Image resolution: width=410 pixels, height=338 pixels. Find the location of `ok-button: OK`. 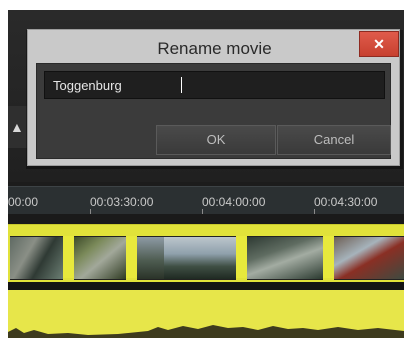

ok-button: OK is located at coordinates (216, 140).